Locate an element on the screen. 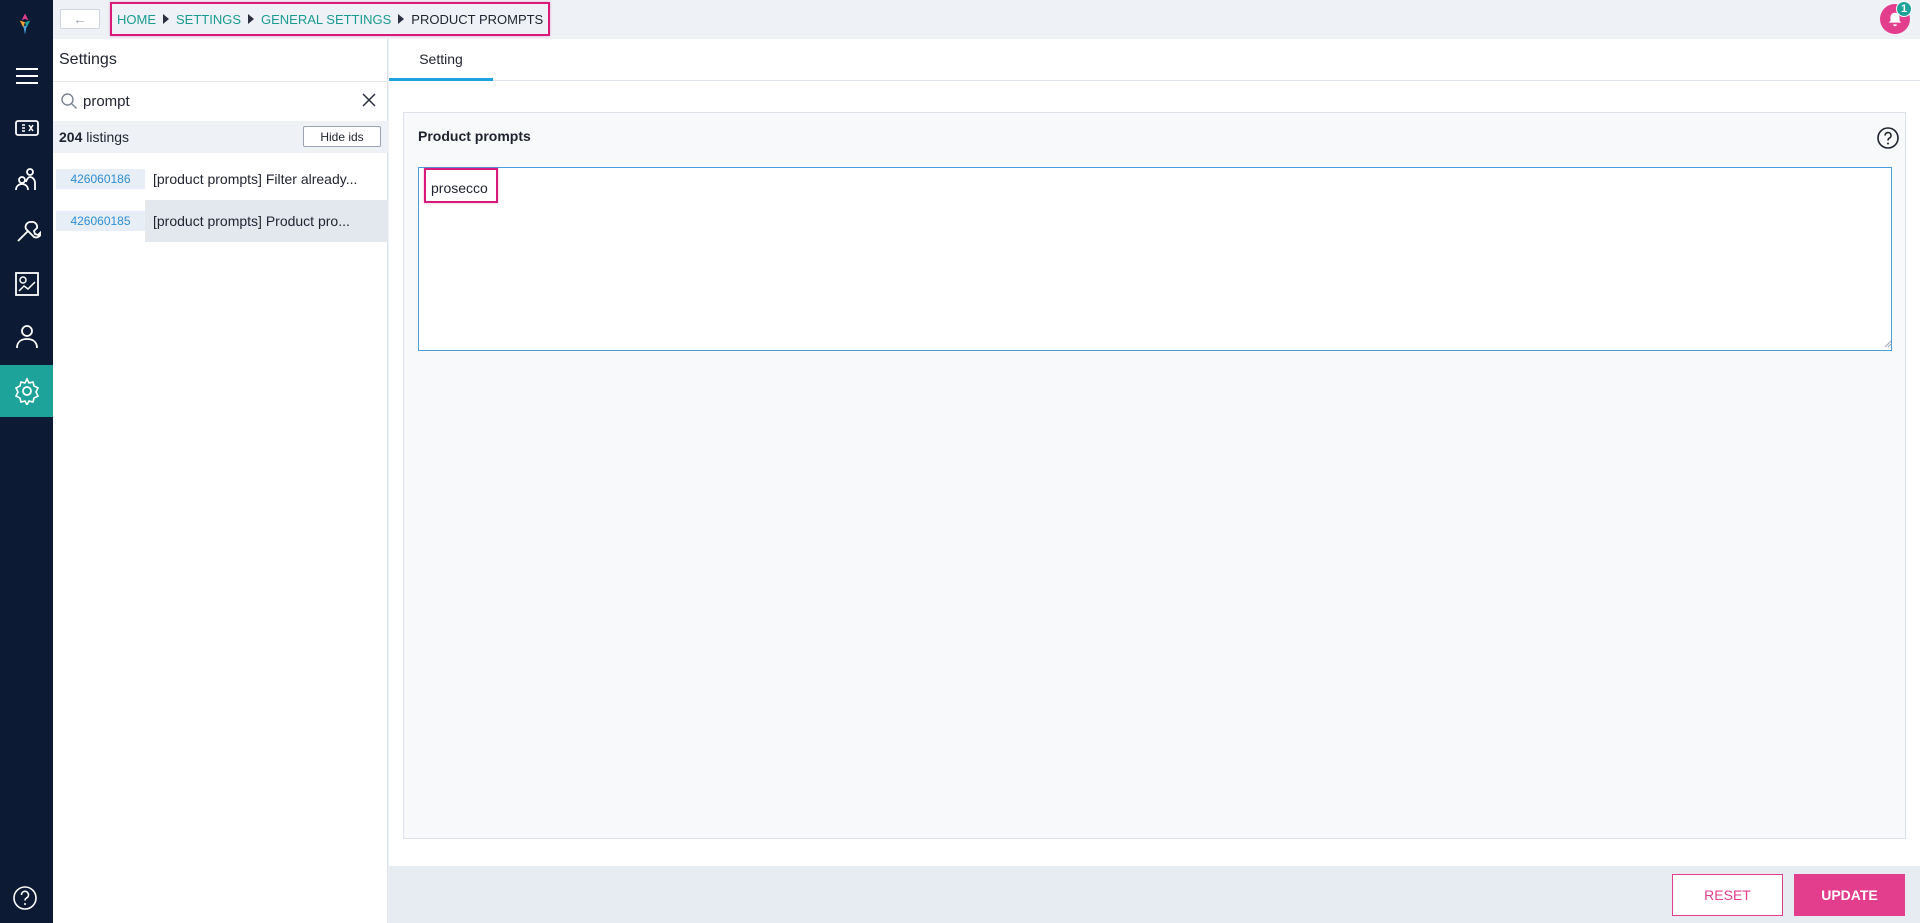  listing-bar: 204 listings Hide ids is located at coordinates (220, 137).